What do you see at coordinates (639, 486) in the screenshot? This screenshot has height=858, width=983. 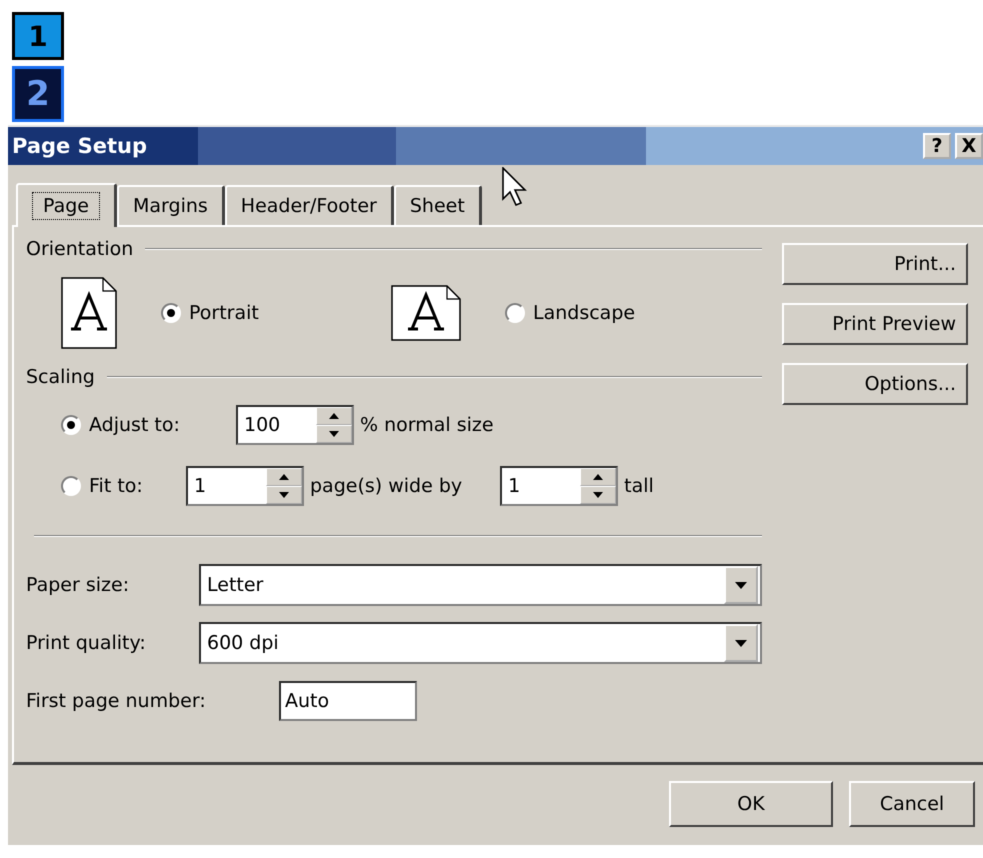 I see `field-label: tall` at bounding box center [639, 486].